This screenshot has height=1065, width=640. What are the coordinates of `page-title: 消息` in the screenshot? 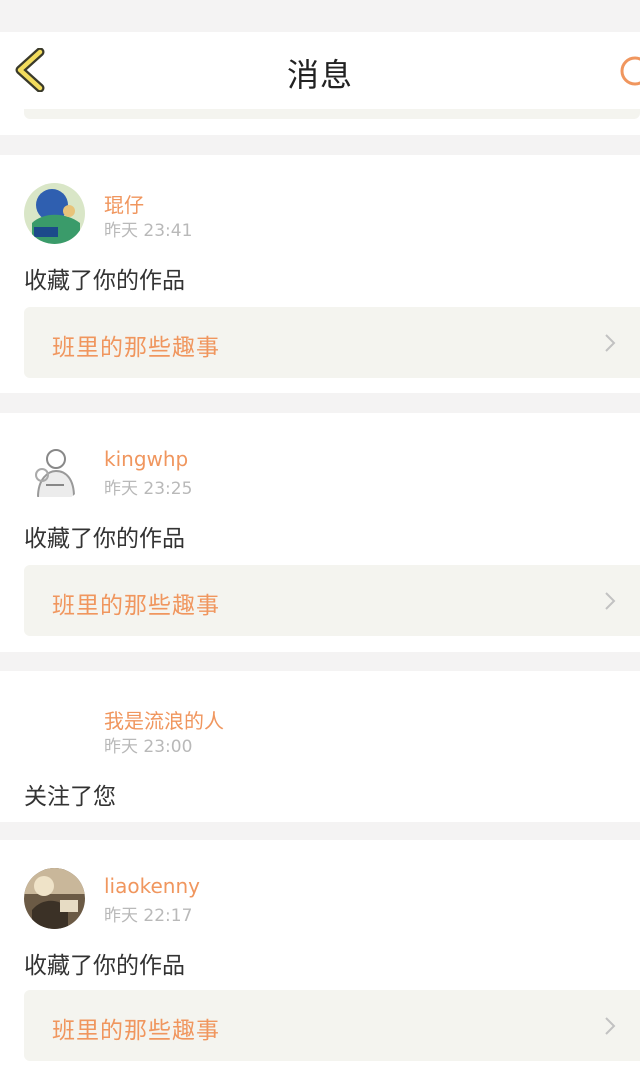 It's located at (319, 75).